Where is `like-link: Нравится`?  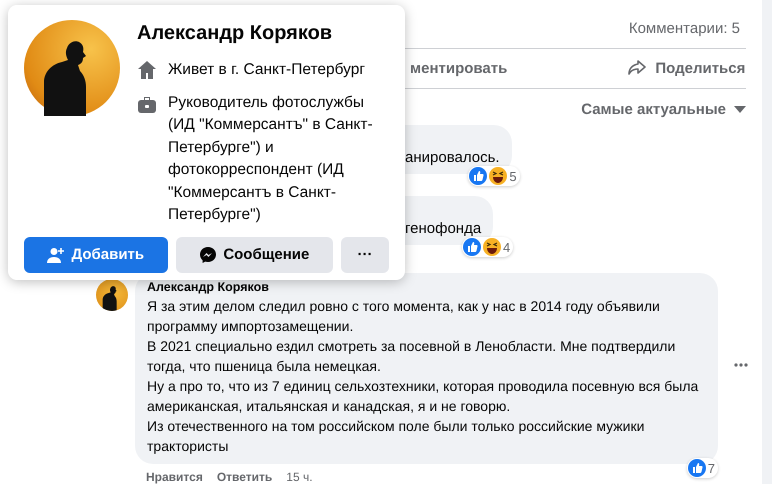
like-link: Нравится is located at coordinates (174, 477).